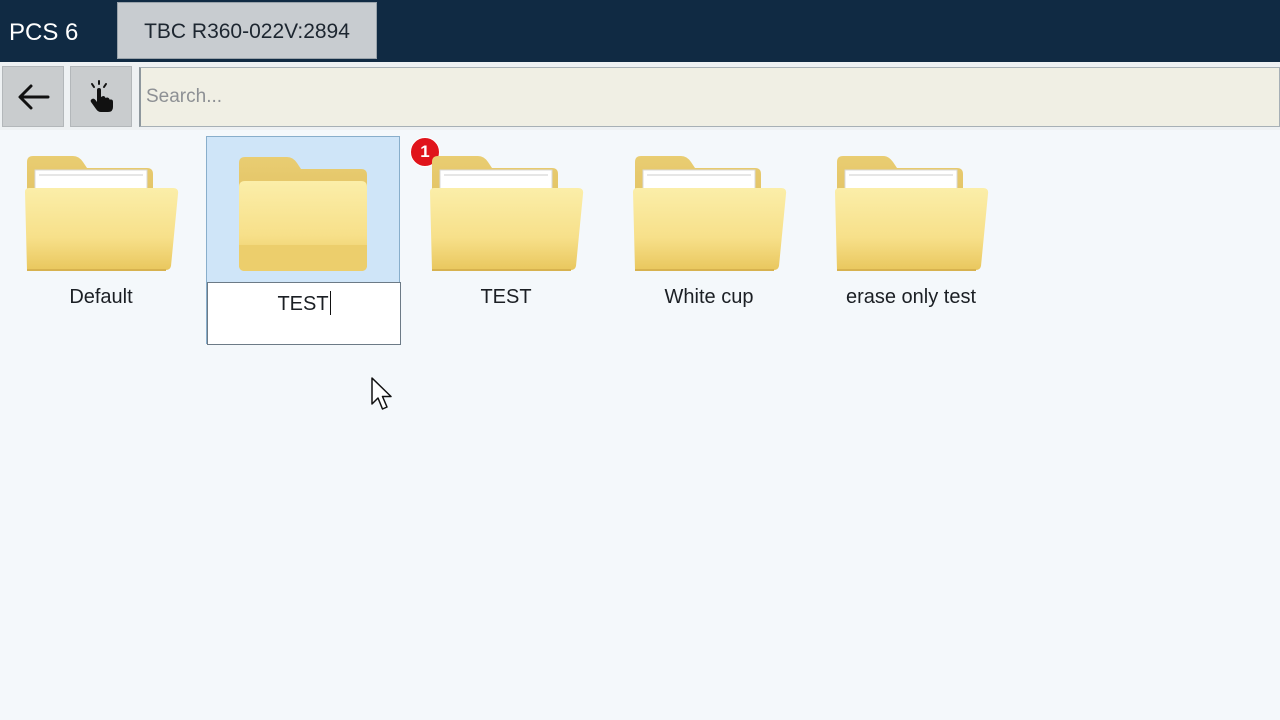 Image resolution: width=1280 pixels, height=720 pixels. I want to click on rename-text: TEST, so click(303, 304).